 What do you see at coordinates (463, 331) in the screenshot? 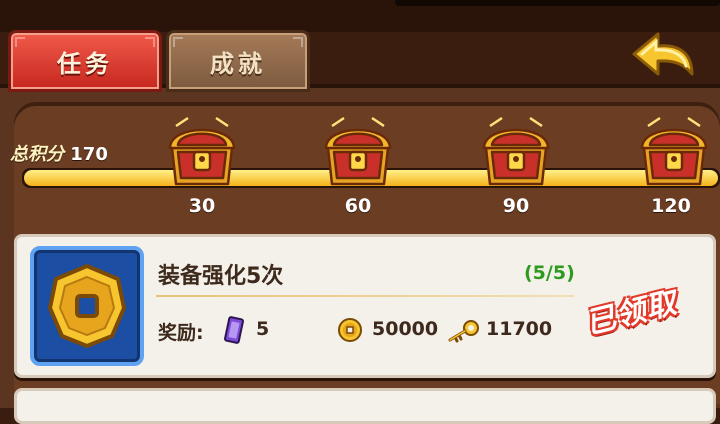
I see `gold-key-icon` at bounding box center [463, 331].